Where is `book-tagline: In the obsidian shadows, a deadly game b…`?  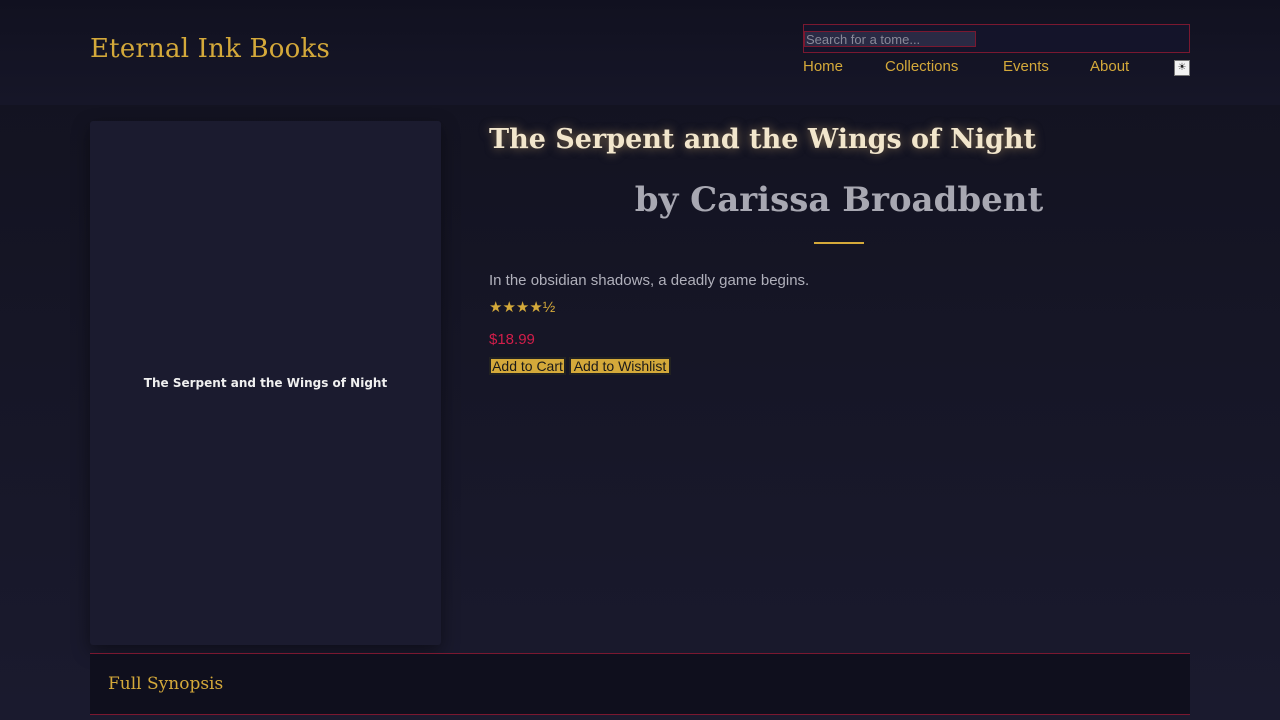
book-tagline: In the obsidian shadows, a deadly game b… is located at coordinates (649, 280).